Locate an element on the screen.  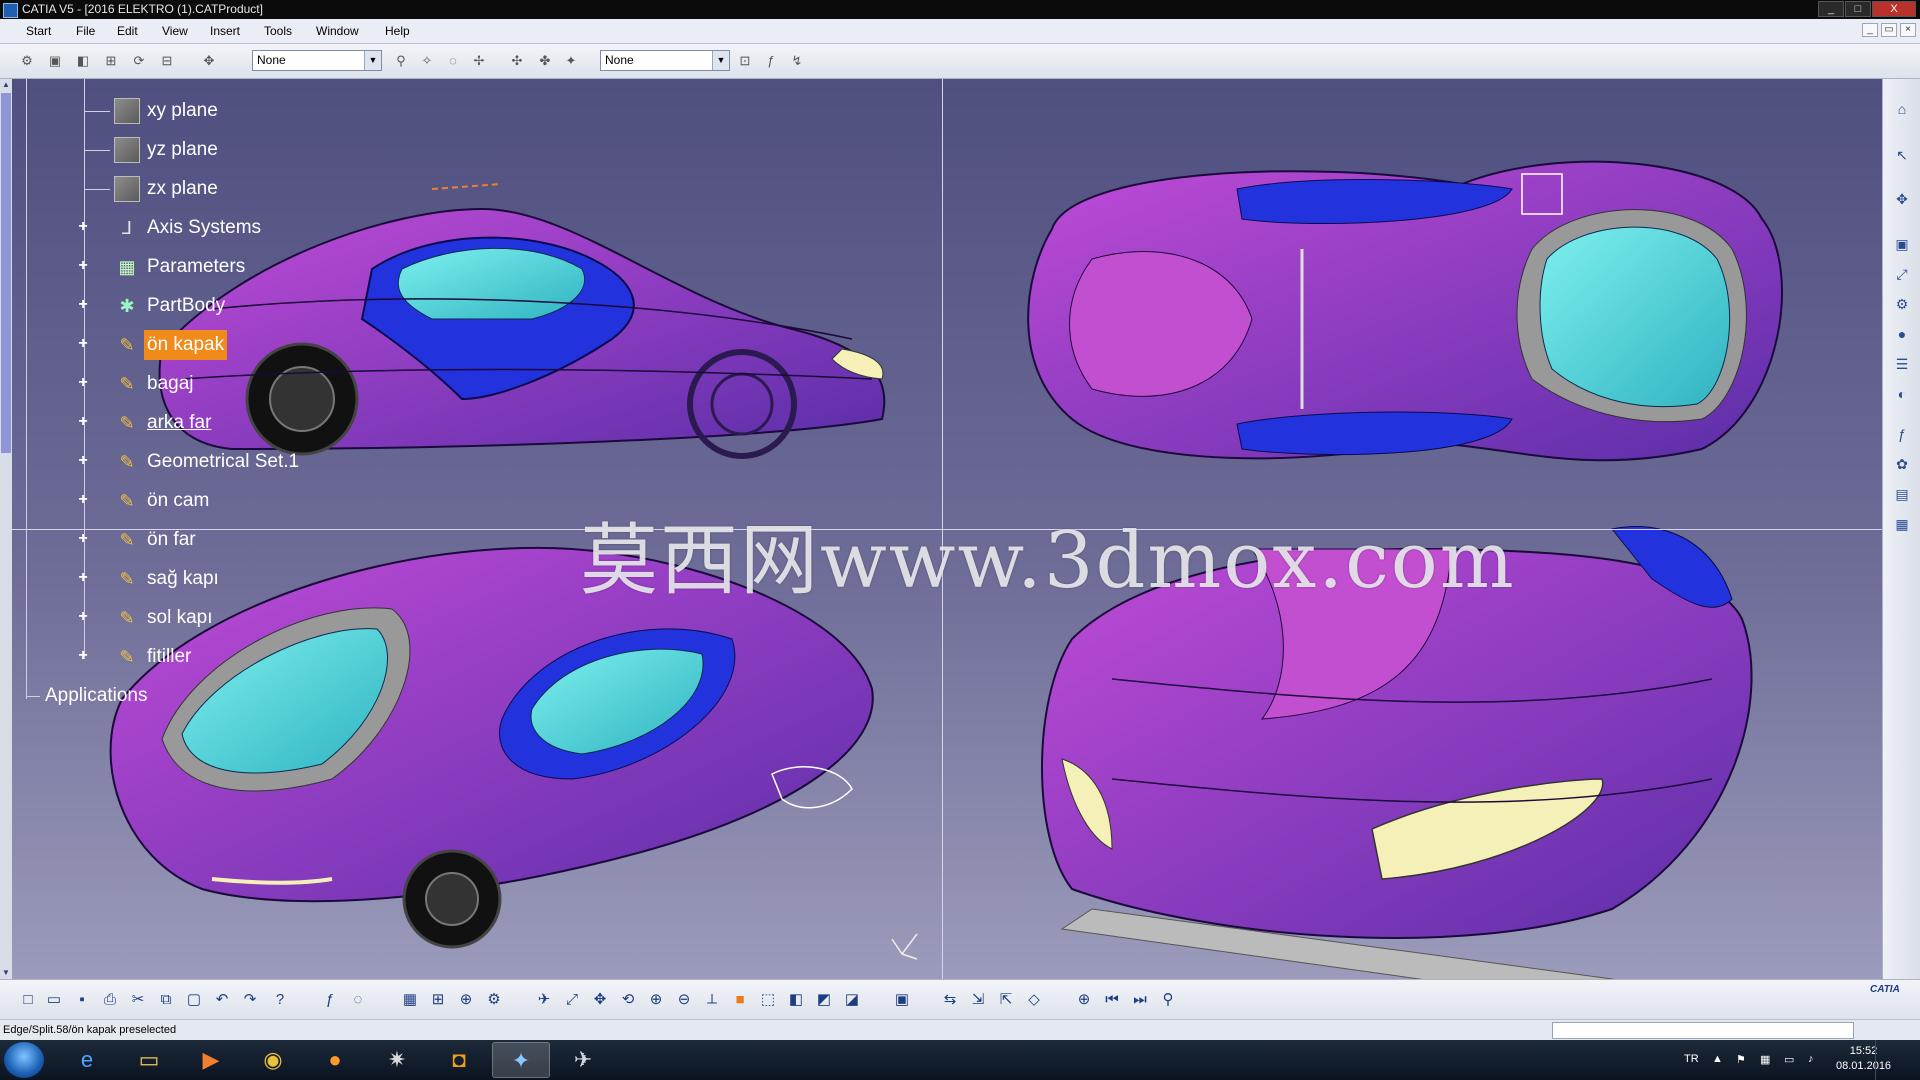
minimize-button: _ is located at coordinates (1831, 9).